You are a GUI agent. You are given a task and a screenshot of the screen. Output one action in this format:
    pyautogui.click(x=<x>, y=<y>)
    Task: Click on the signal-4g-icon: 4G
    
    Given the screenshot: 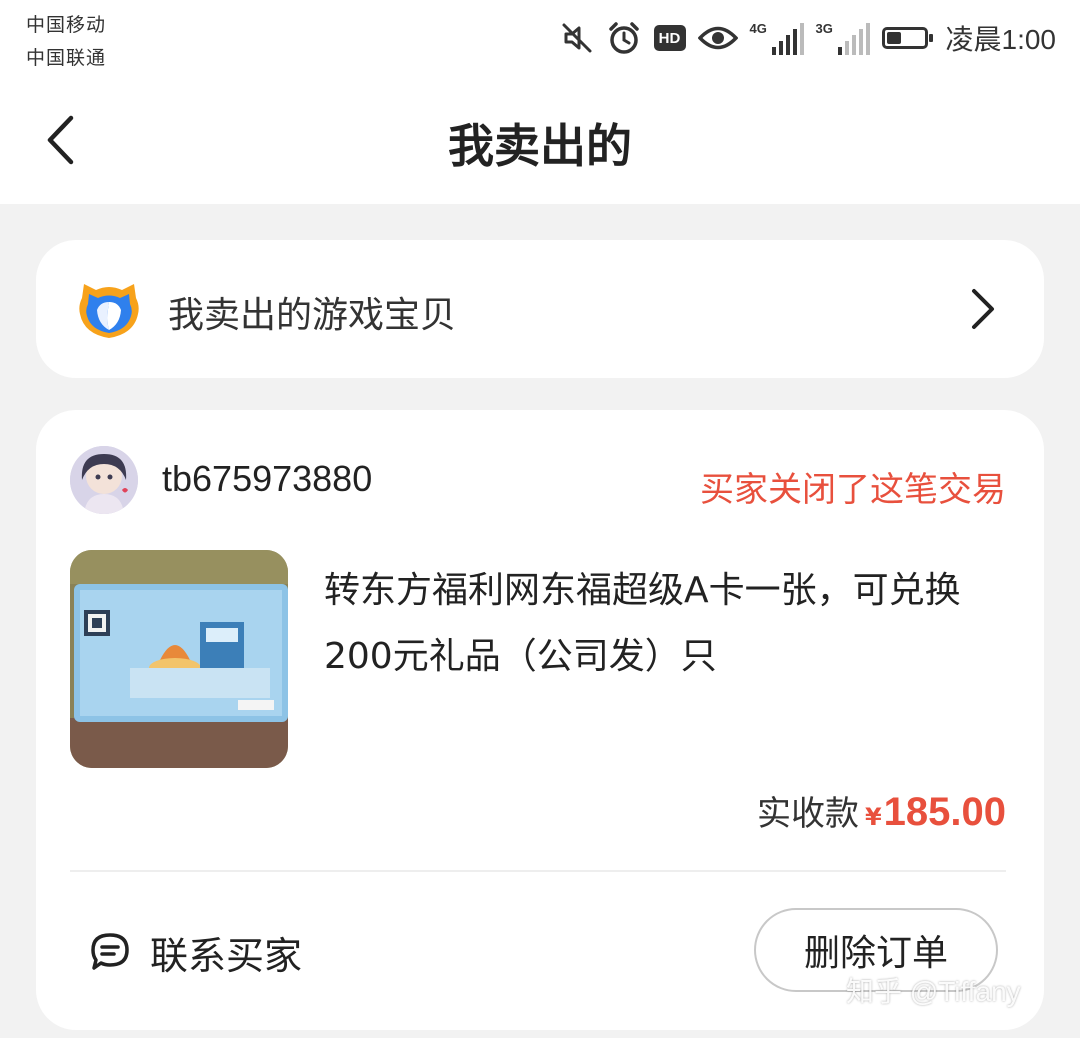 What is the action you would take?
    pyautogui.click(x=777, y=38)
    